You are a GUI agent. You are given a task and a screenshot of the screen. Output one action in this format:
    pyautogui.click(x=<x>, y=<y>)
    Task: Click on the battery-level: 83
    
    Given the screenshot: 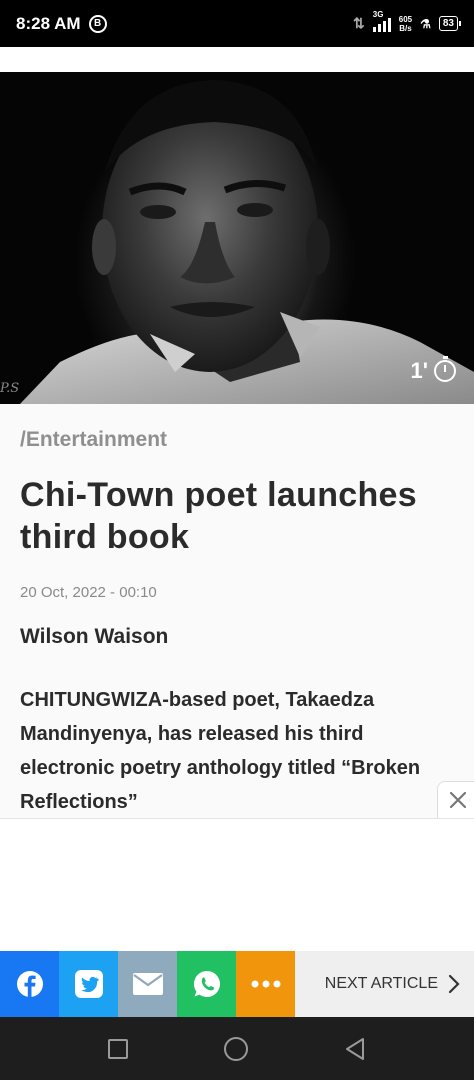 What is the action you would take?
    pyautogui.click(x=448, y=23)
    